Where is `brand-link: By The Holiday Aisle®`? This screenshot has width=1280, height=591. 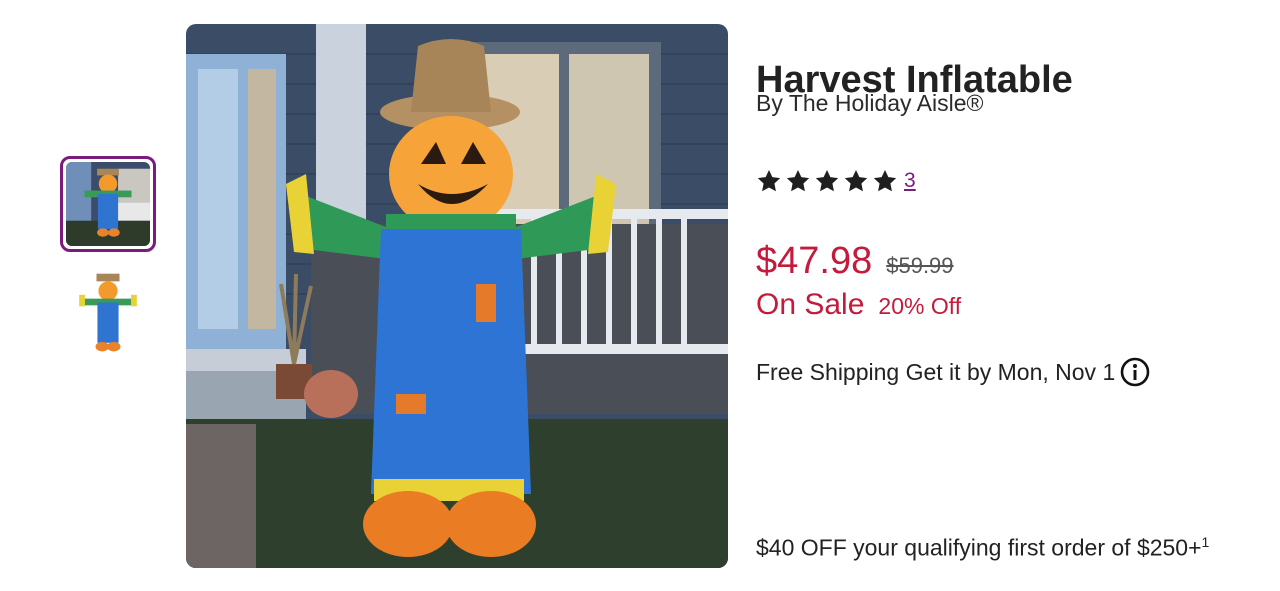
brand-link: By The Holiday Aisle® is located at coordinates (869, 103).